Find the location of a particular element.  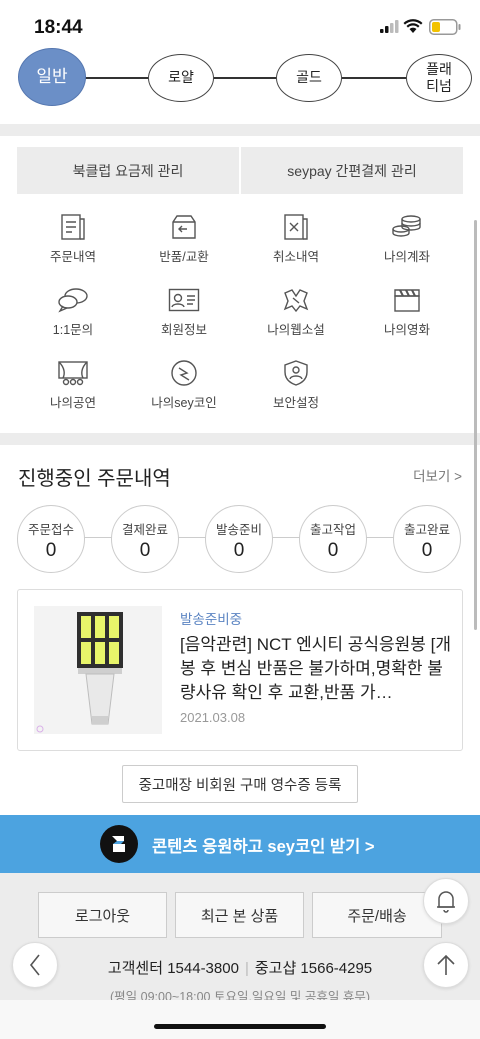

chevron-left-icon is located at coordinates (34, 965).